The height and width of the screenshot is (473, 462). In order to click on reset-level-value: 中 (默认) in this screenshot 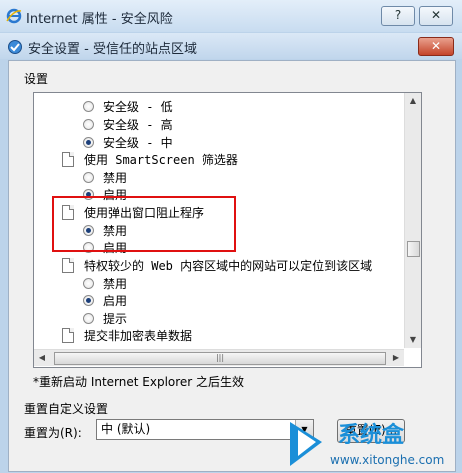, I will do `click(126, 429)`.